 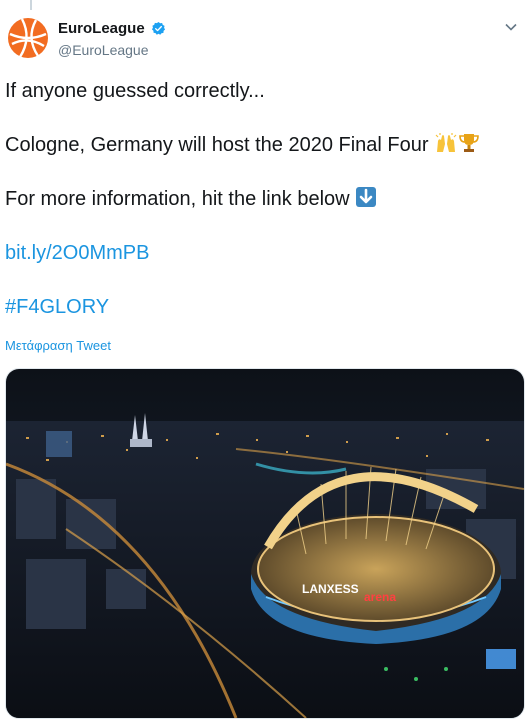 What do you see at coordinates (58, 345) in the screenshot?
I see `translate-tweet-link: Μετάφραση Tweet` at bounding box center [58, 345].